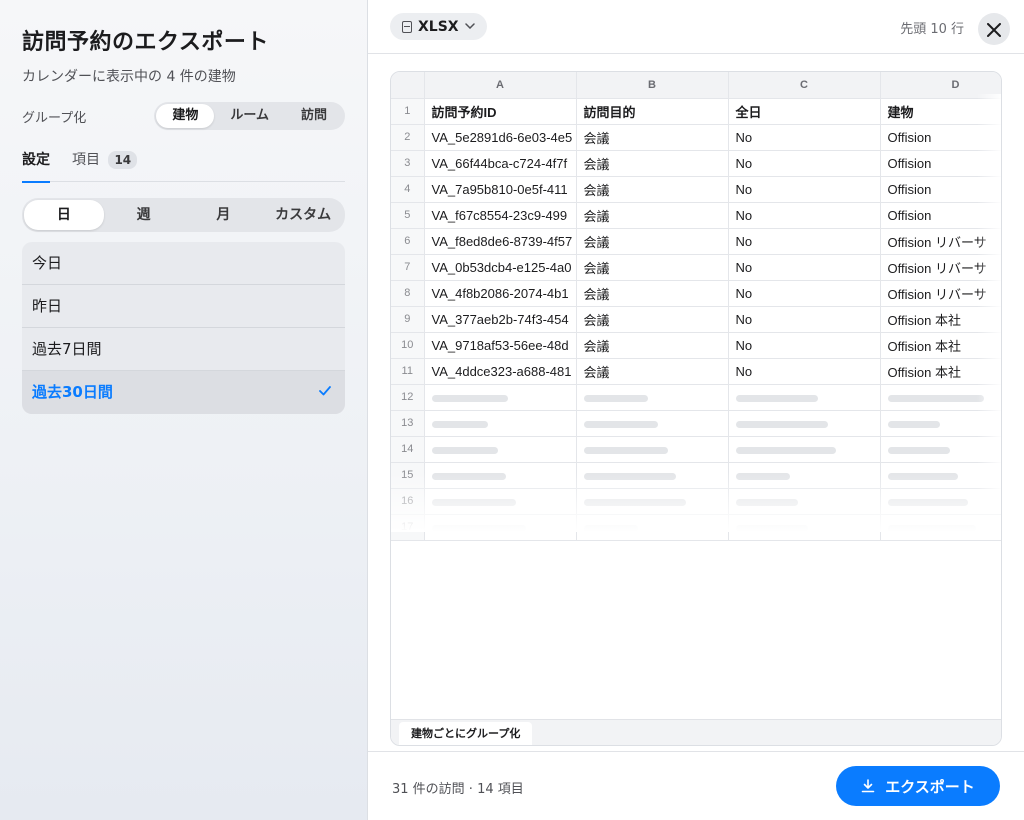 This screenshot has width=1024, height=820. What do you see at coordinates (408, 111) in the screenshot?
I see `row-number: 1` at bounding box center [408, 111].